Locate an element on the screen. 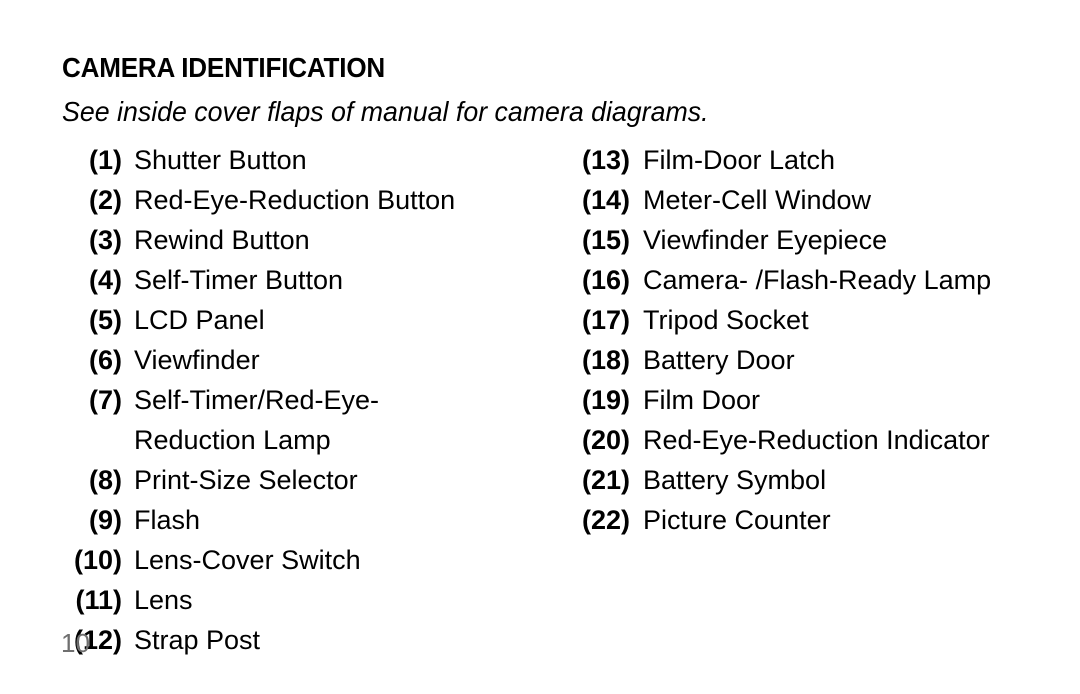 The width and height of the screenshot is (1080, 694). list-item: (15) Viewfinder Eyepiece is located at coordinates (793, 240).